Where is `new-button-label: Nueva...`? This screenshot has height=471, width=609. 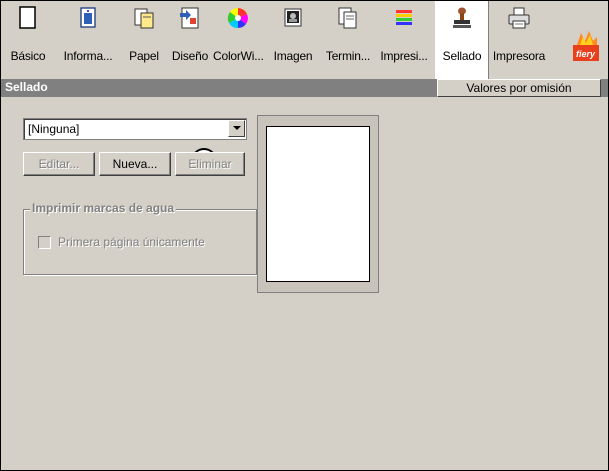 new-button-label: Nueva... is located at coordinates (135, 164).